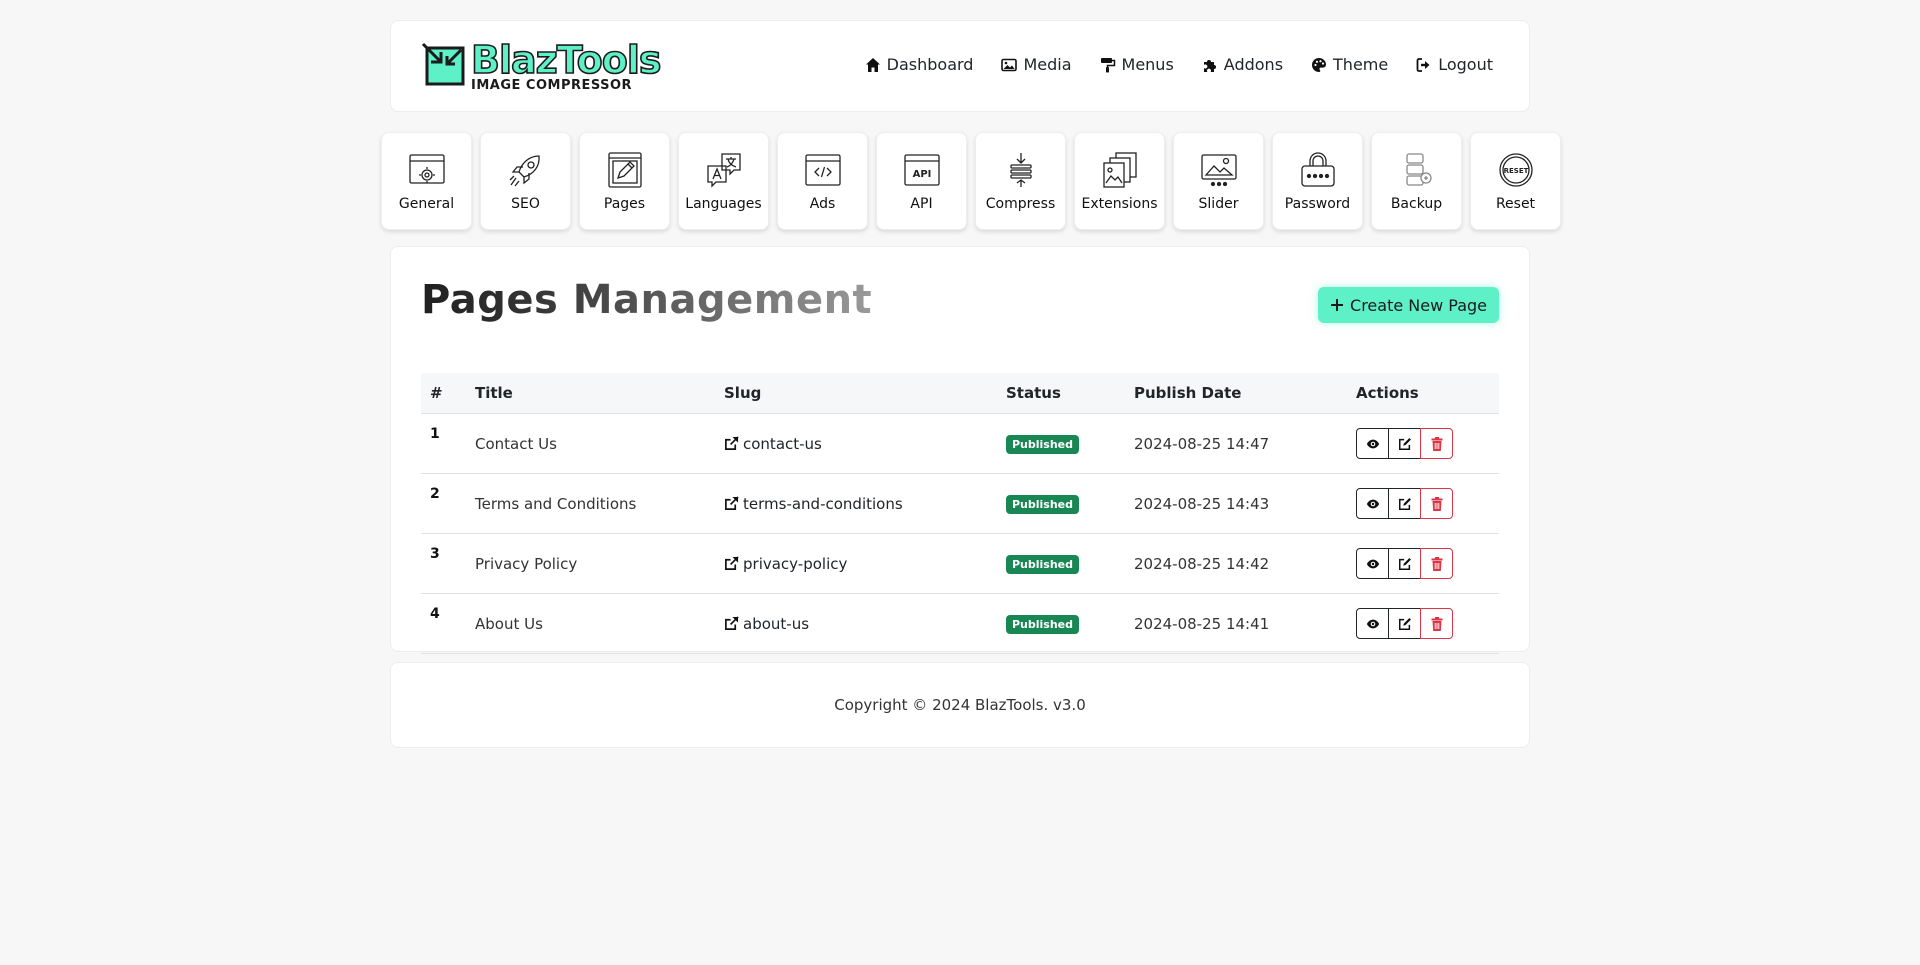 The image size is (1920, 965). What do you see at coordinates (1147, 64) in the screenshot?
I see `nav-label: Menus` at bounding box center [1147, 64].